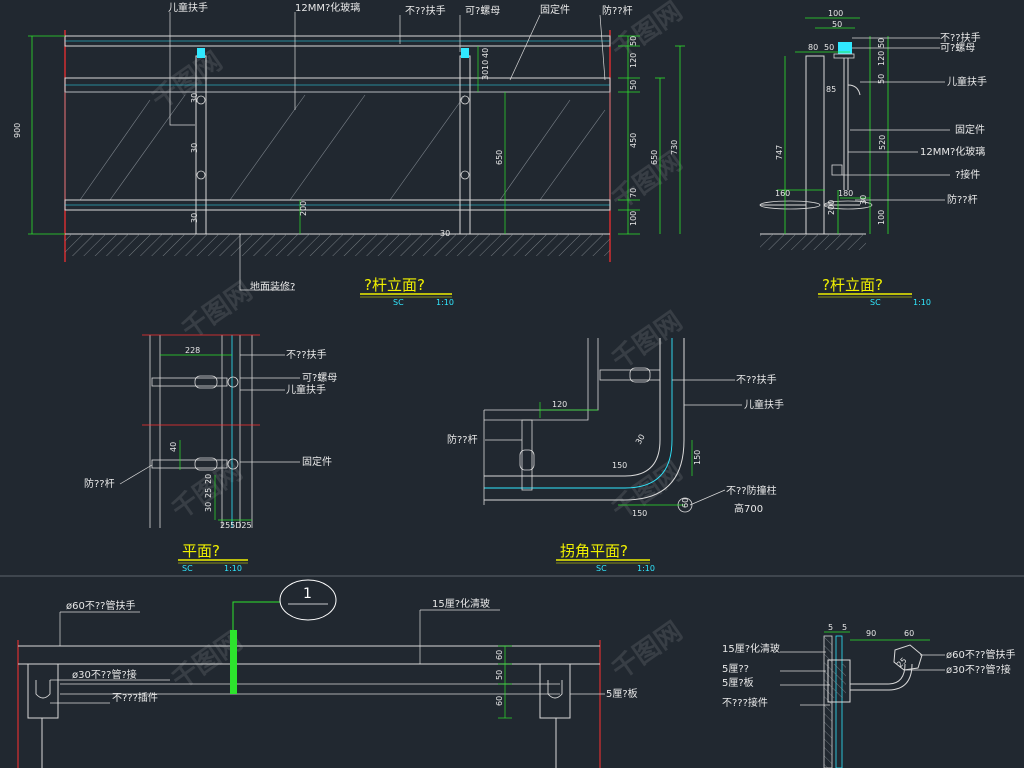 This screenshot has height=768, width=1024. Describe the element at coordinates (813, 47) in the screenshot. I see `sec-dim-80: 80` at that location.